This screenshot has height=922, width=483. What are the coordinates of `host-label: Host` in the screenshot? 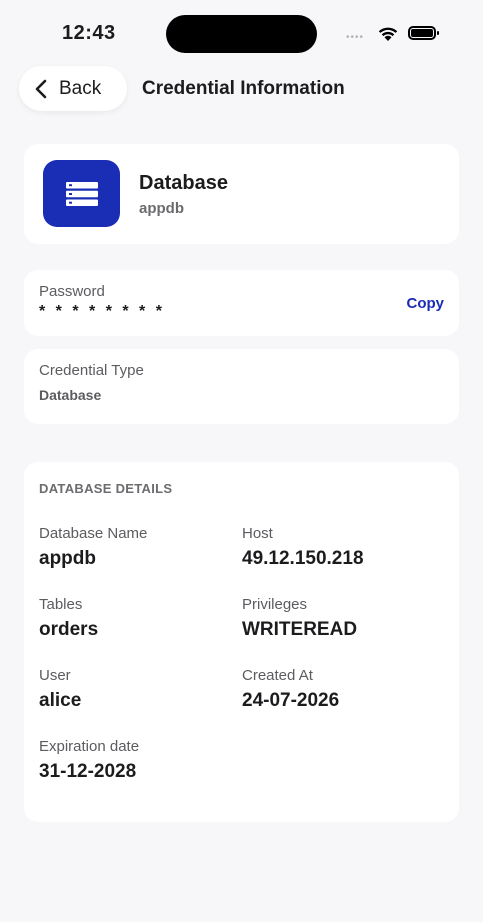 It's located at (257, 533).